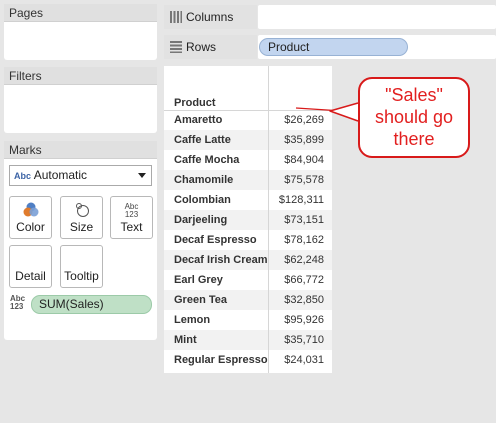 This screenshot has height=423, width=496. I want to click on rows-label: Rows, so click(201, 47).